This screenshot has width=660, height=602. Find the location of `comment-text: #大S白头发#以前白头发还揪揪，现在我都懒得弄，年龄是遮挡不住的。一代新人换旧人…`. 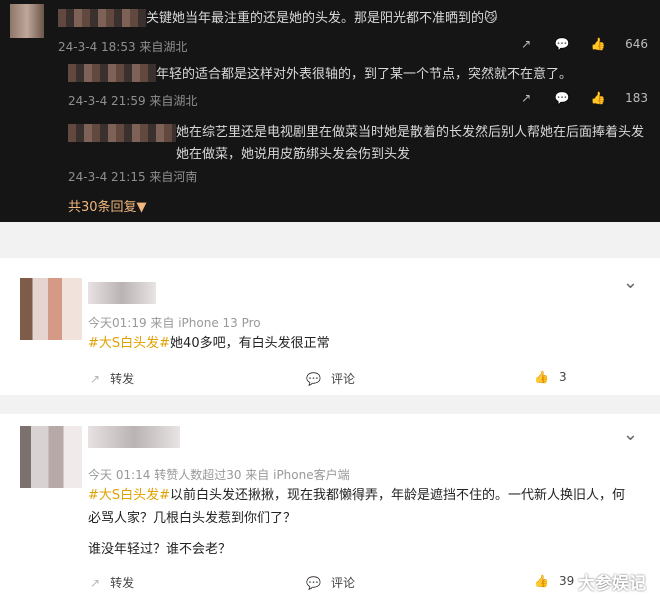

comment-text: #大S白头发#以前白头发还揪揪，现在我都懒得弄，年龄是遮挡不住的。一代新人换旧人… is located at coordinates (357, 507).